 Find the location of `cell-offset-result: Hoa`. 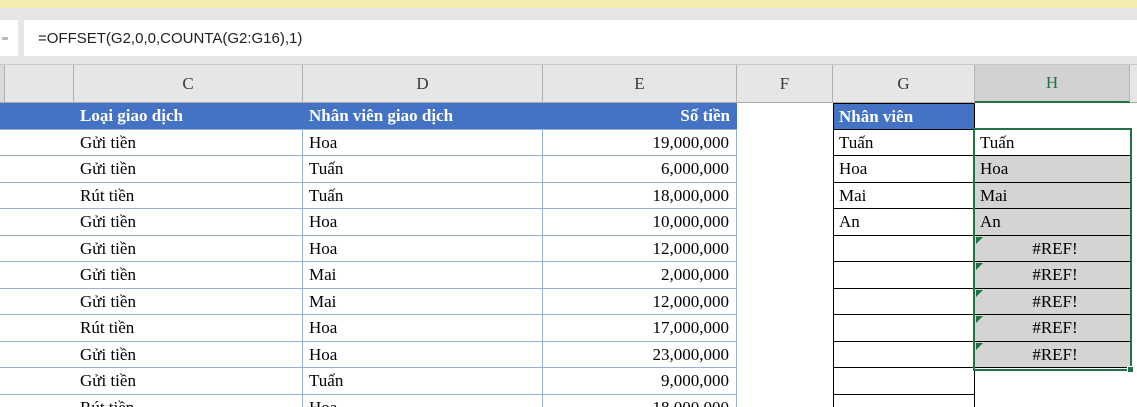

cell-offset-result: Hoa is located at coordinates (1052, 169).